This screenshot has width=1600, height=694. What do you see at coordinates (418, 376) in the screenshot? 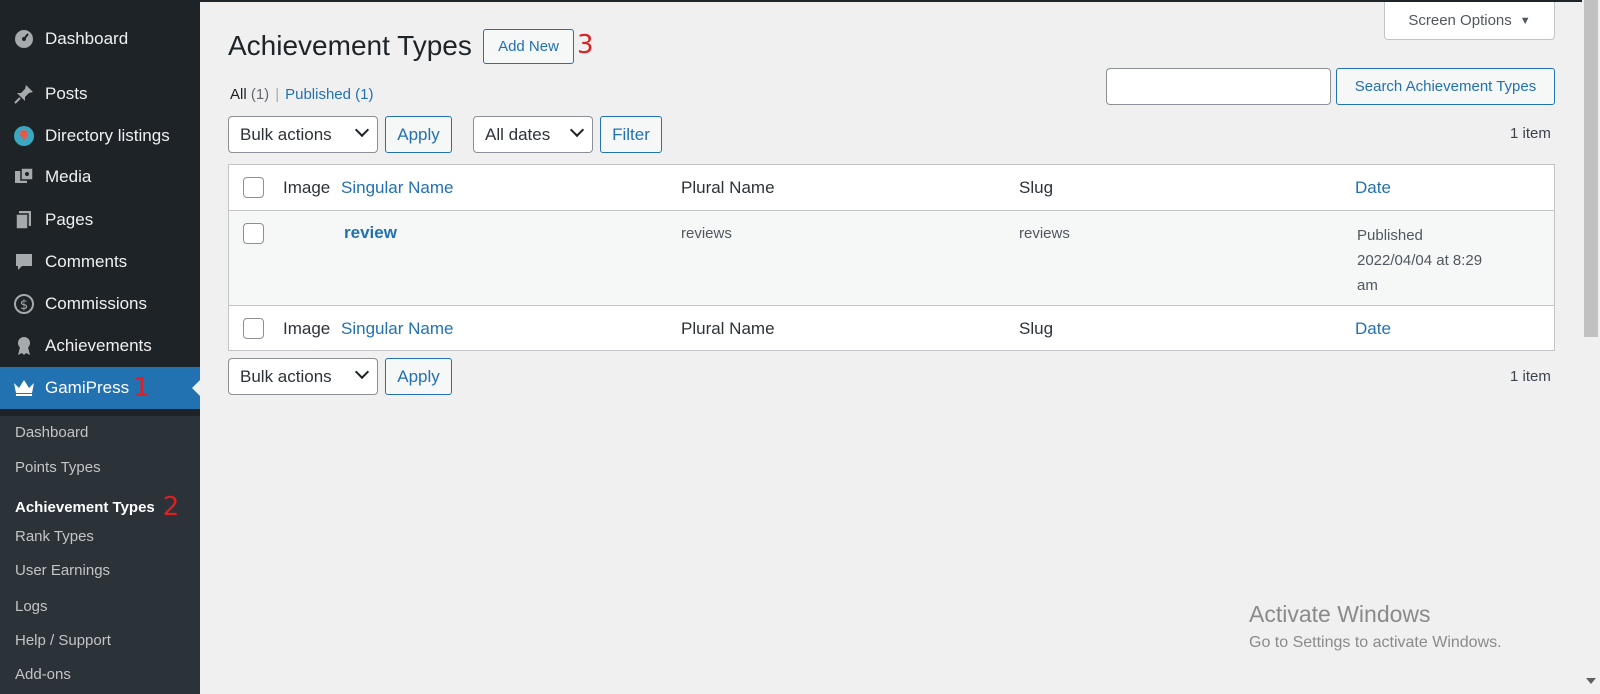
I see `apply-button-bottom: Apply` at bounding box center [418, 376].